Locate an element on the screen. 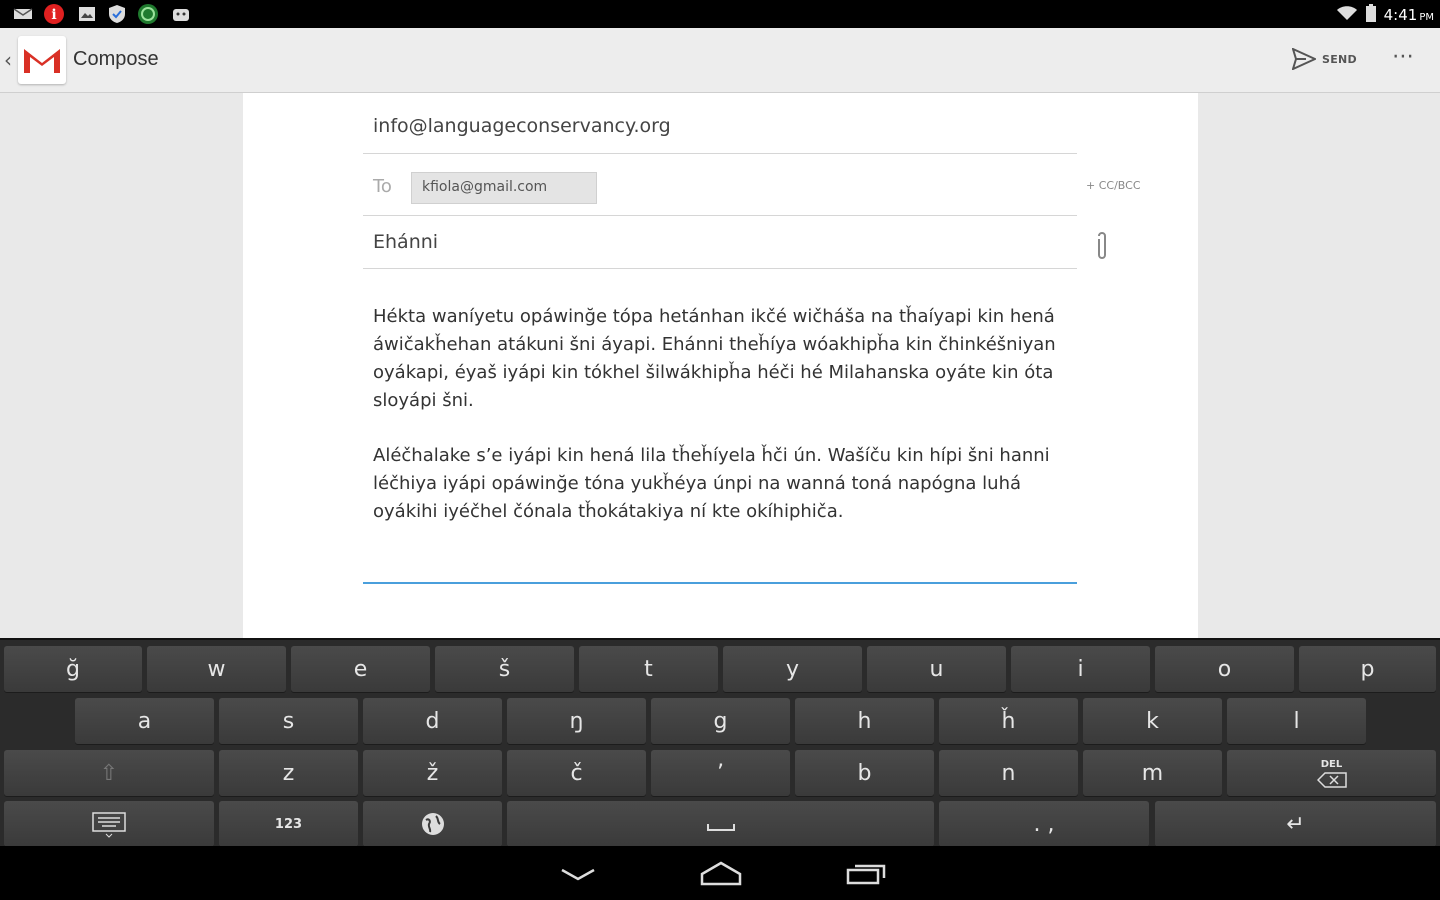  attachment-icon is located at coordinates (1102, 246).